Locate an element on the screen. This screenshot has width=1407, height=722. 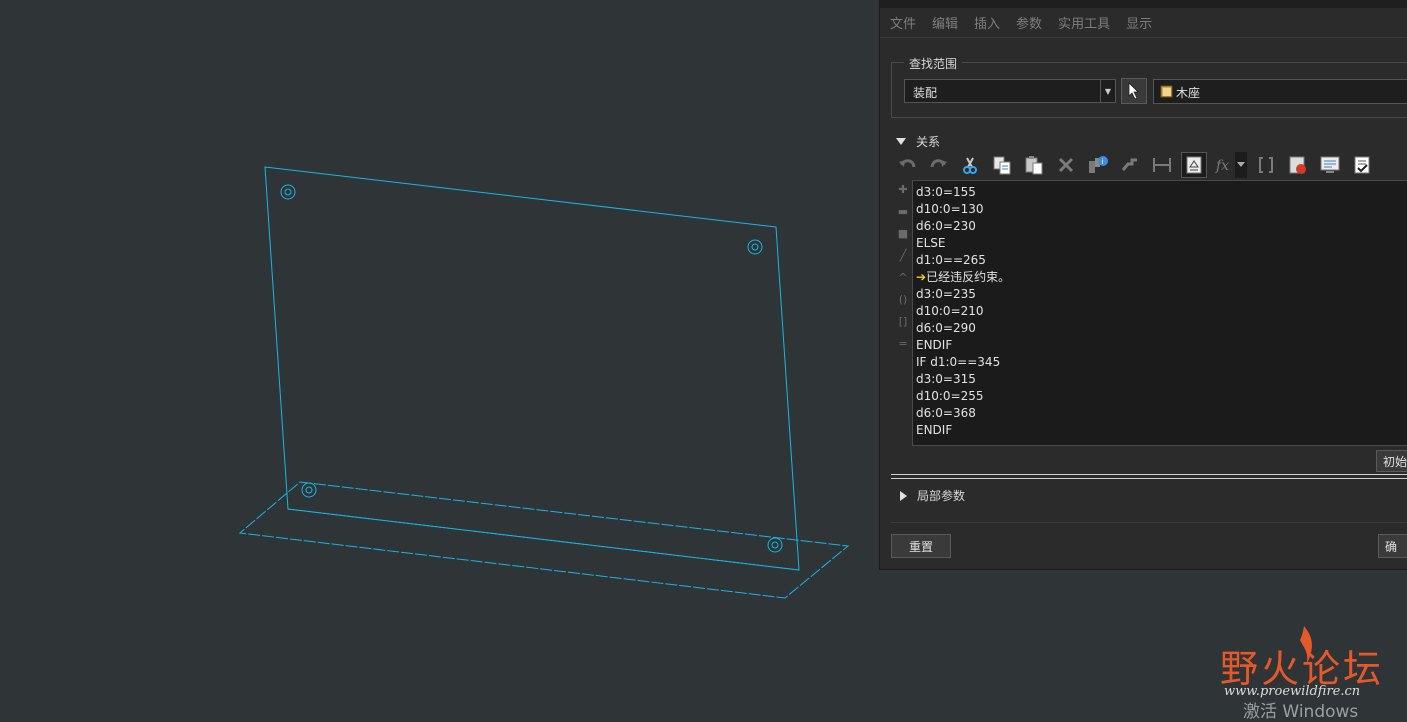
redo-button is located at coordinates (938, 165).